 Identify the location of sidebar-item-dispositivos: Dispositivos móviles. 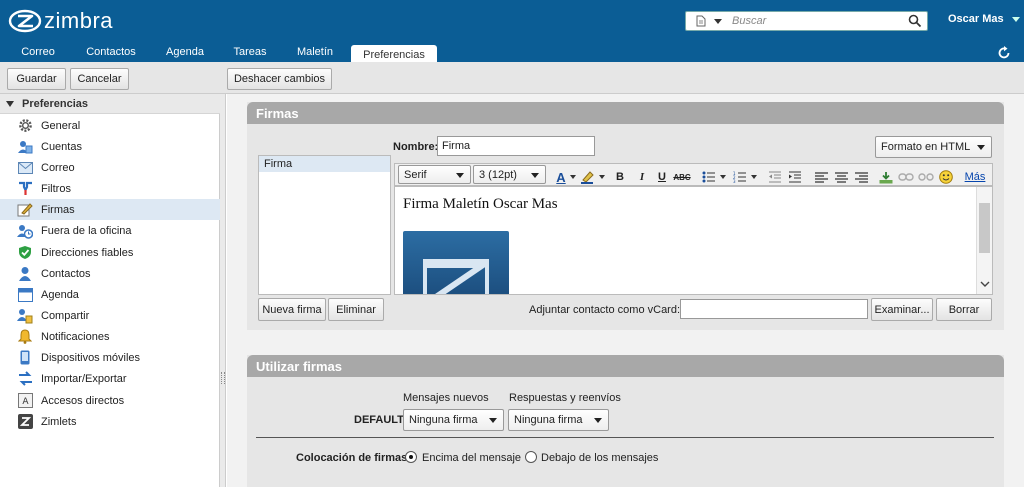
(110, 357).